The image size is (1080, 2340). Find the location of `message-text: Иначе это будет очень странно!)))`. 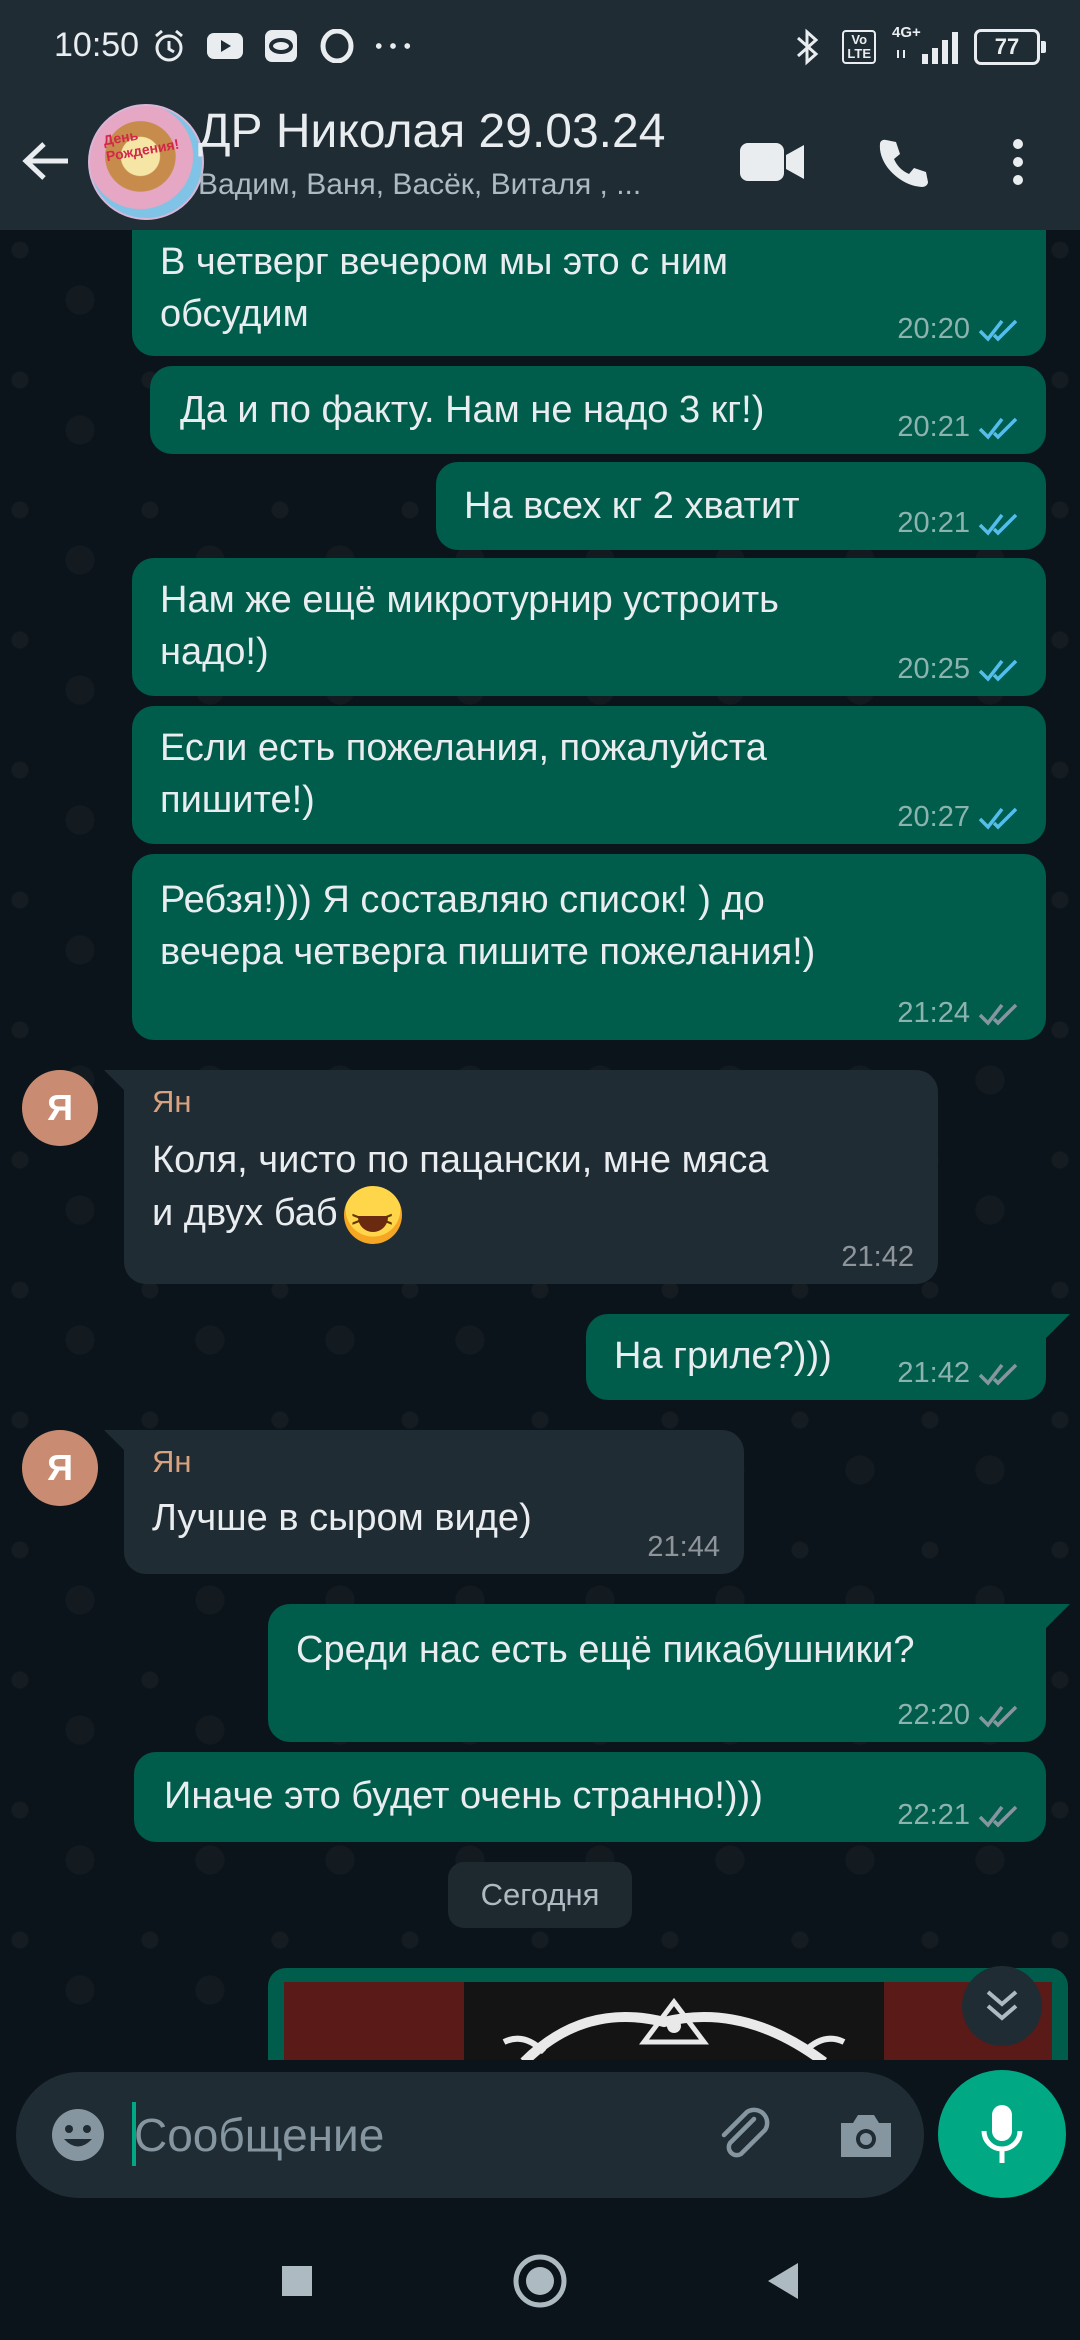

message-text: Иначе это будет очень странно!))) is located at coordinates (463, 1796).